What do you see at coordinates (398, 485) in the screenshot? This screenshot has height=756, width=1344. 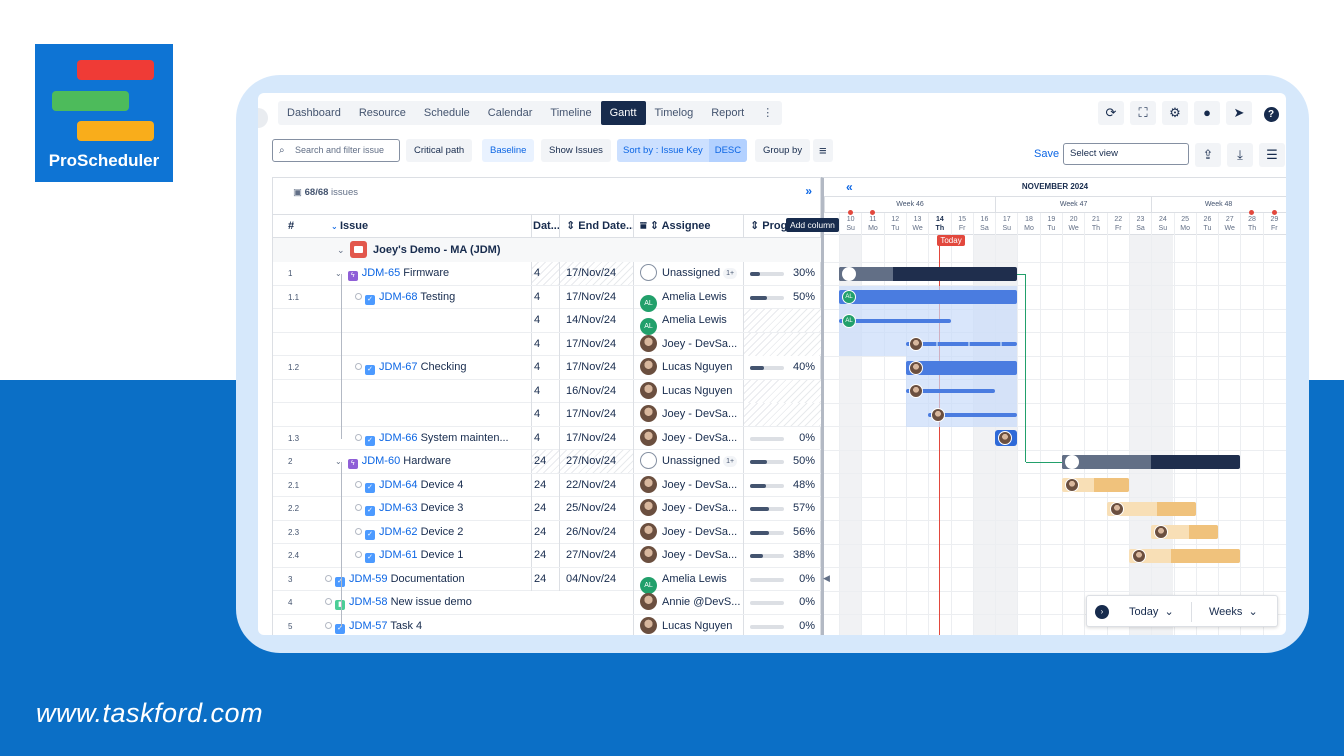 I see `issue-key-link: JDM-64` at bounding box center [398, 485].